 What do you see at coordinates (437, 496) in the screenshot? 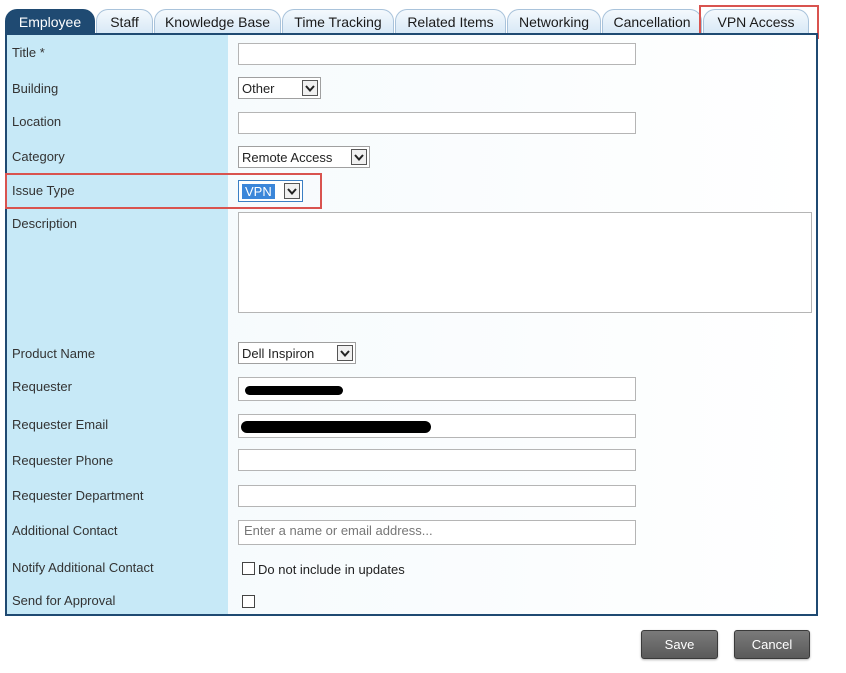
I see `requester-department-input` at bounding box center [437, 496].